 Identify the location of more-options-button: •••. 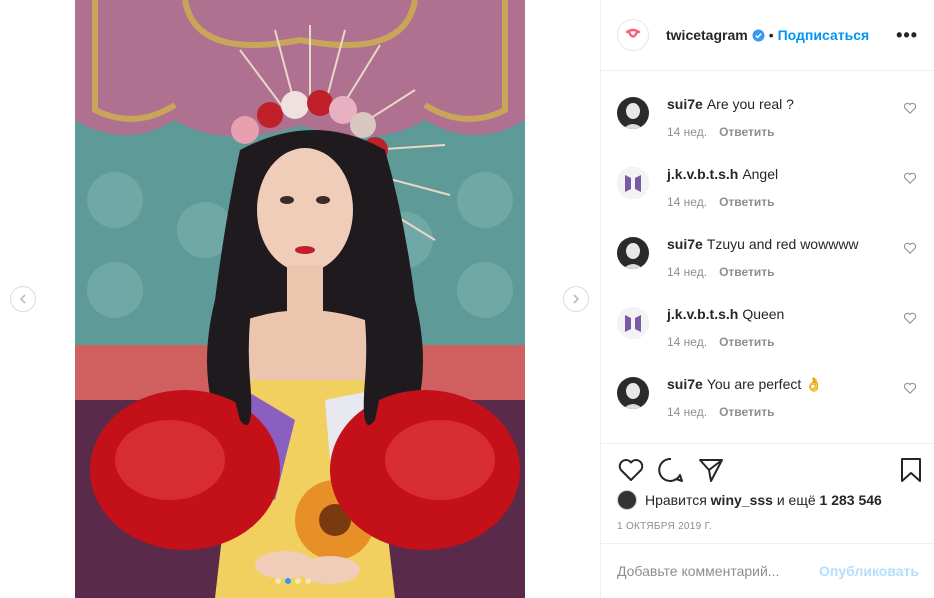
(907, 35).